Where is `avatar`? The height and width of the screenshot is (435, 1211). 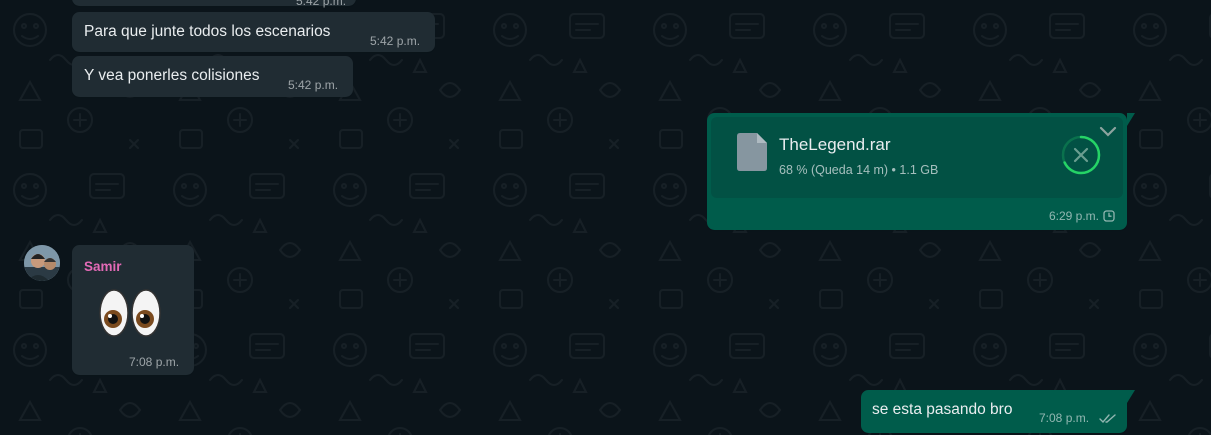 avatar is located at coordinates (42, 263).